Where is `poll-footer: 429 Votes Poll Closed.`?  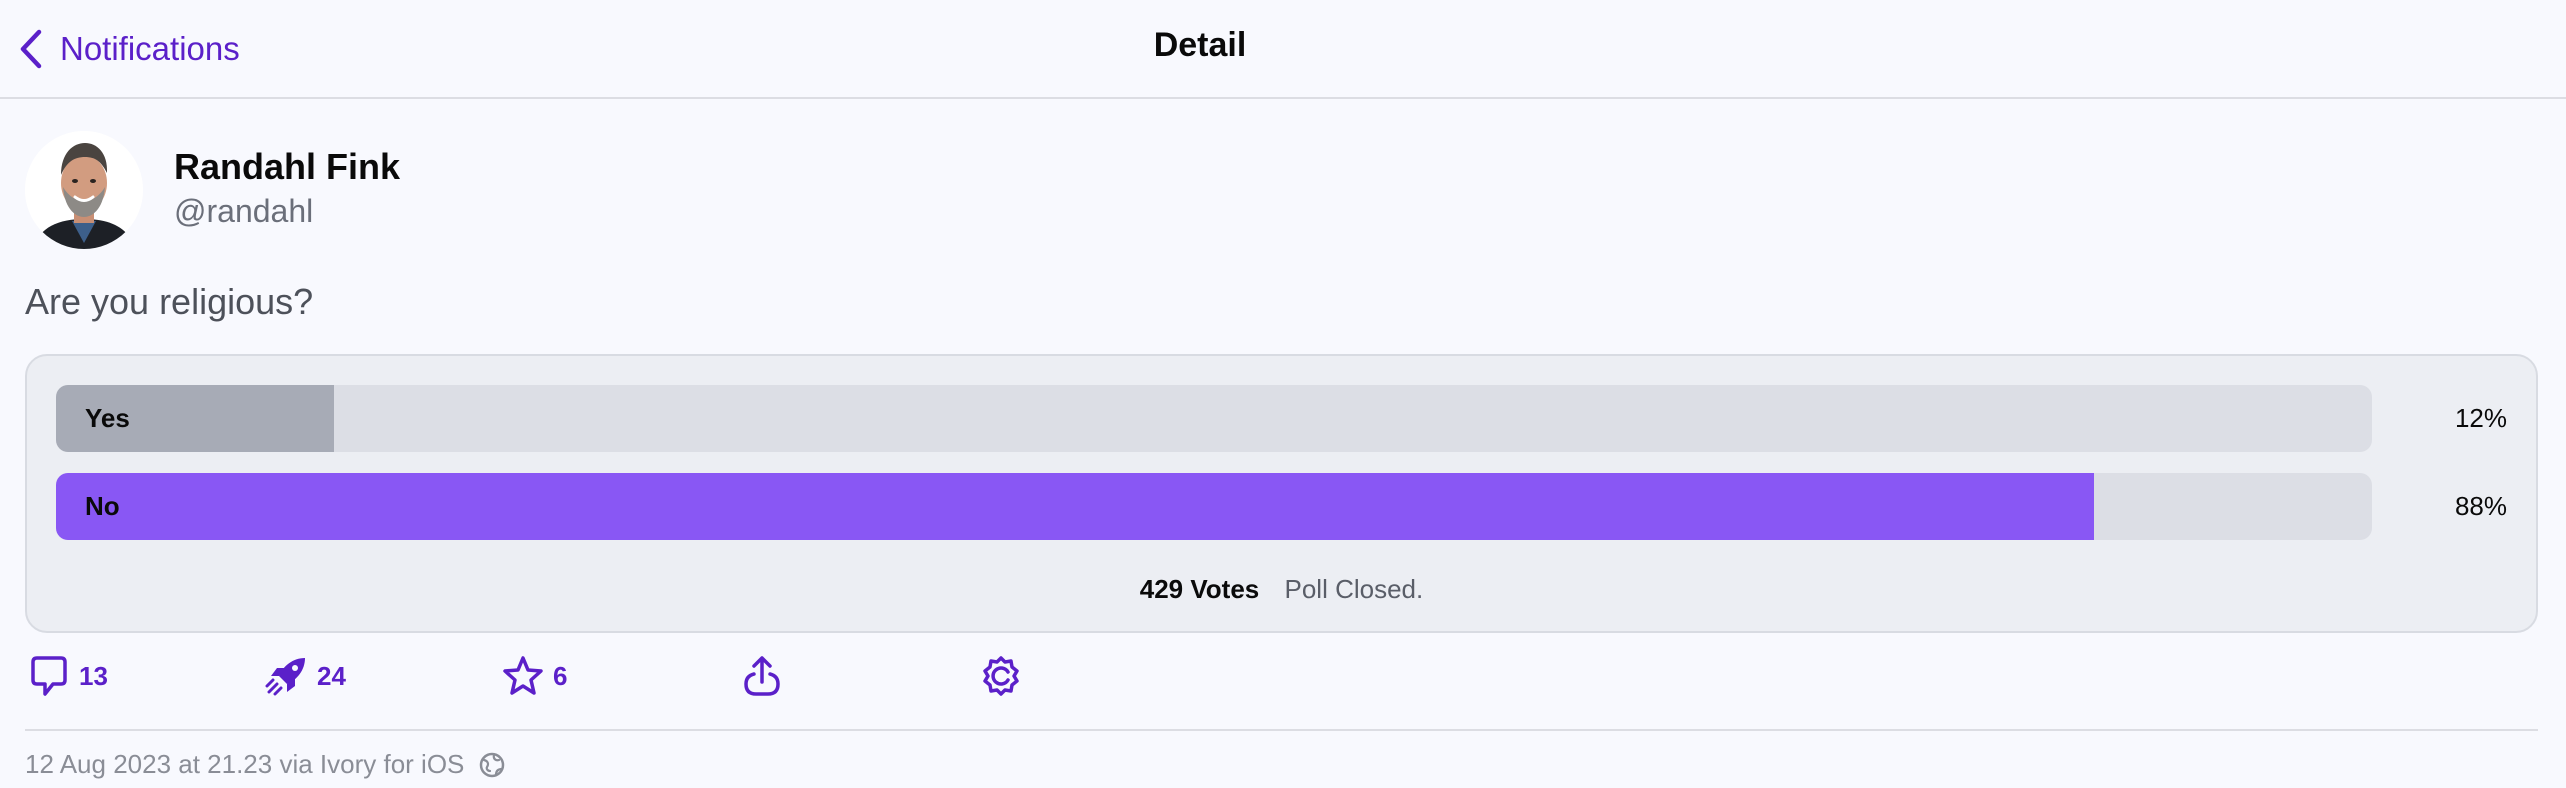
poll-footer: 429 Votes Poll Closed. is located at coordinates (1281, 589).